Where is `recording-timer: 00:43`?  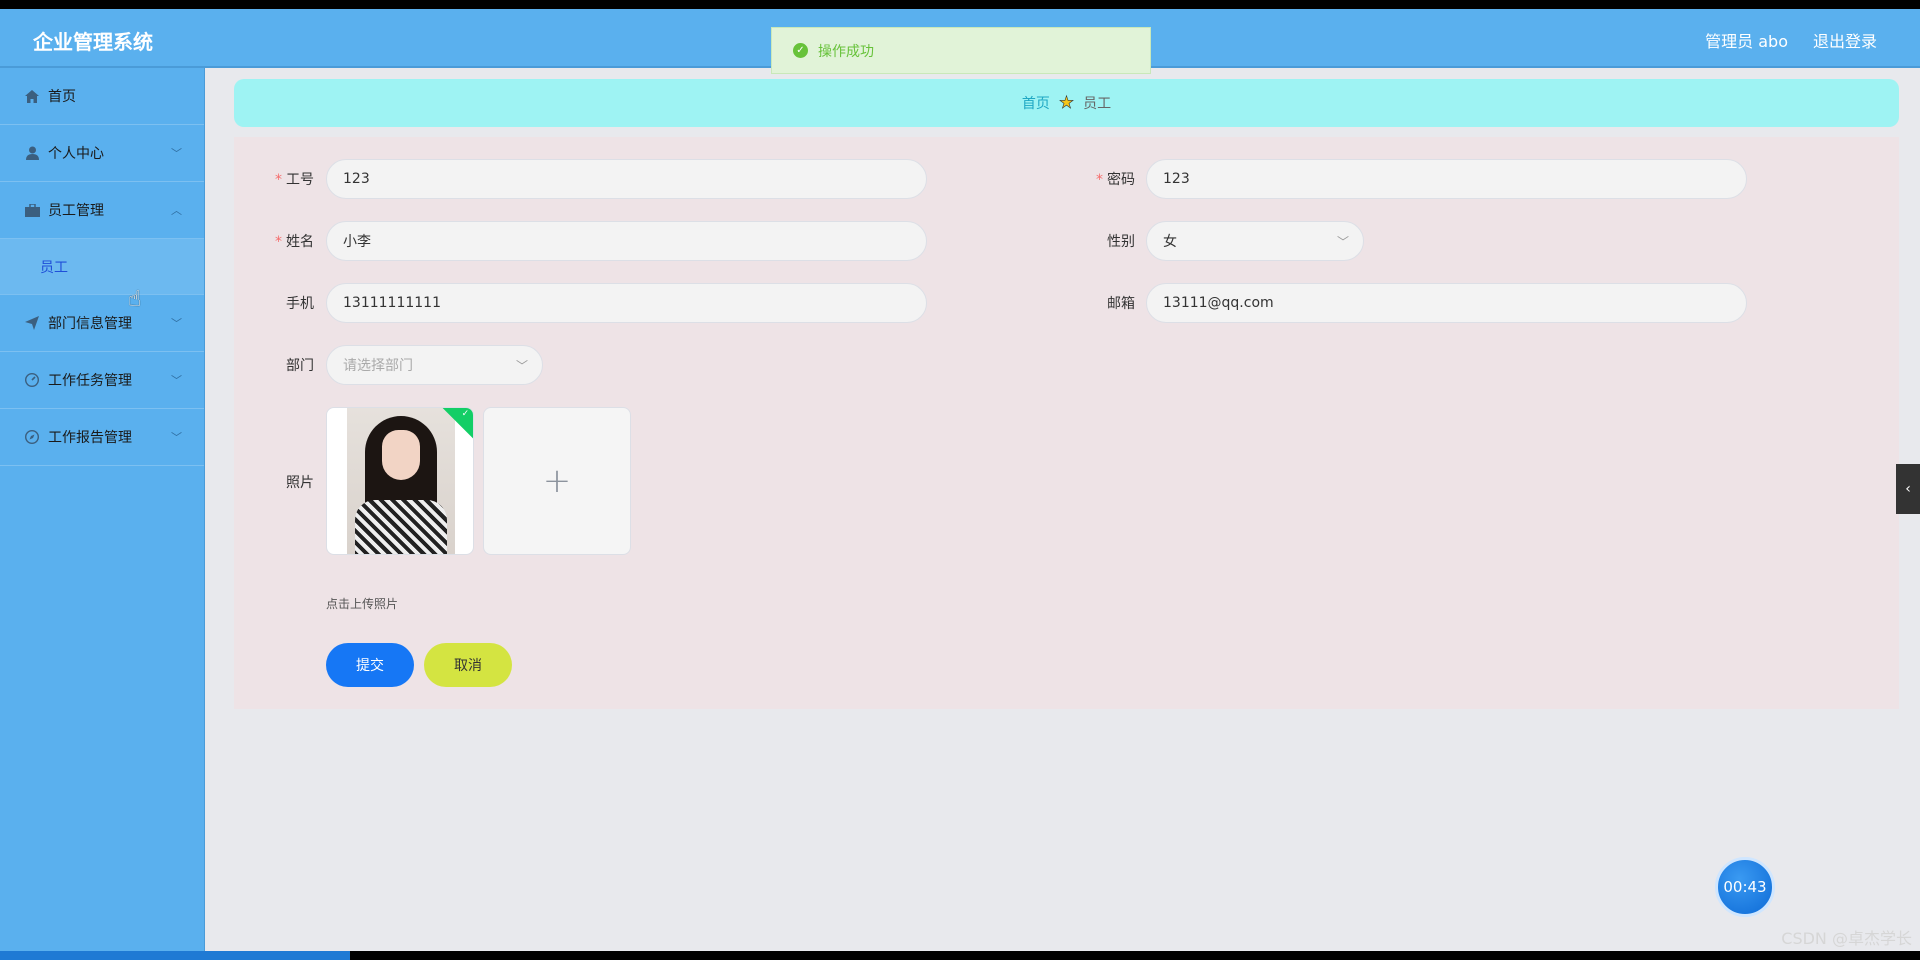 recording-timer: 00:43 is located at coordinates (1745, 887).